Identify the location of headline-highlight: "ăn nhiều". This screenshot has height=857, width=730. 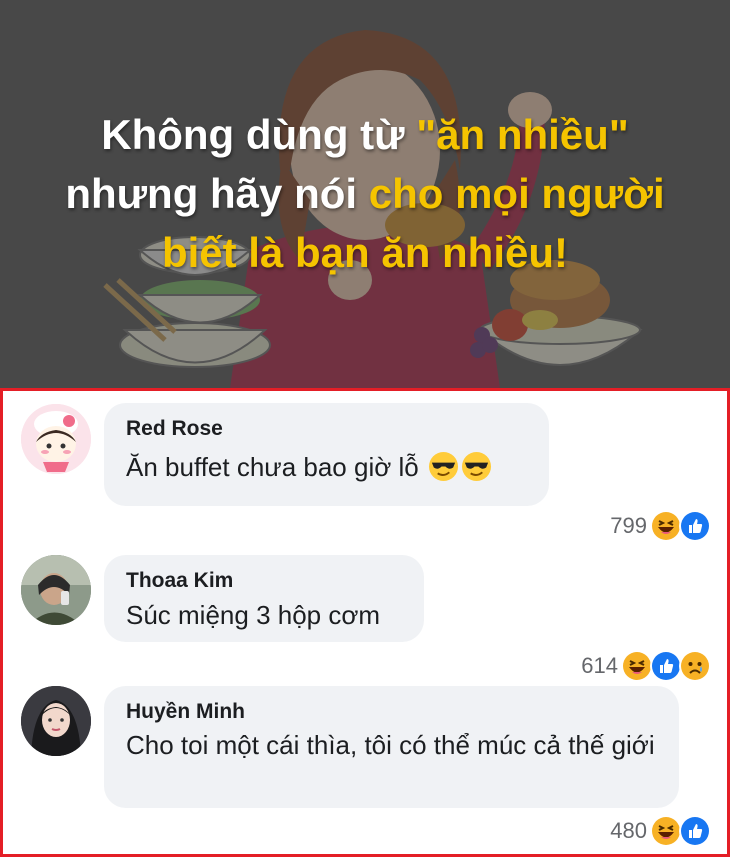
(522, 134).